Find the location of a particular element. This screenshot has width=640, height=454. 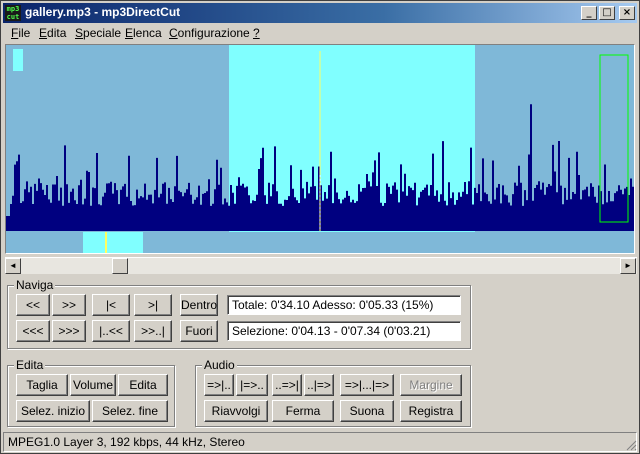

play-from-end-button: ..|=> is located at coordinates (319, 385).